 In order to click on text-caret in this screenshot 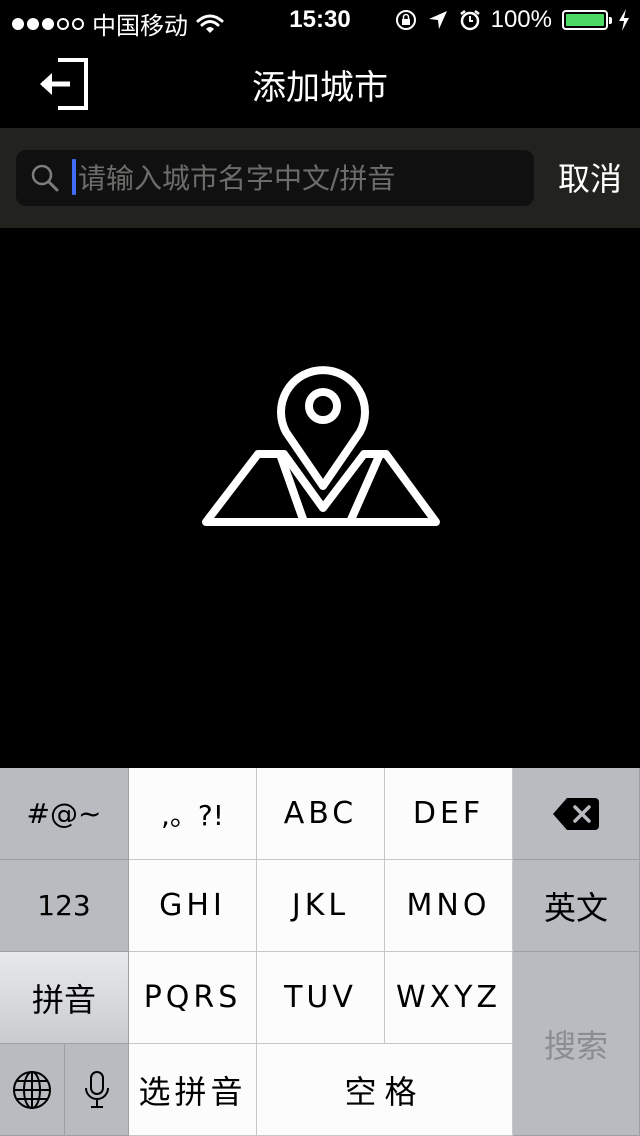, I will do `click(74, 177)`.